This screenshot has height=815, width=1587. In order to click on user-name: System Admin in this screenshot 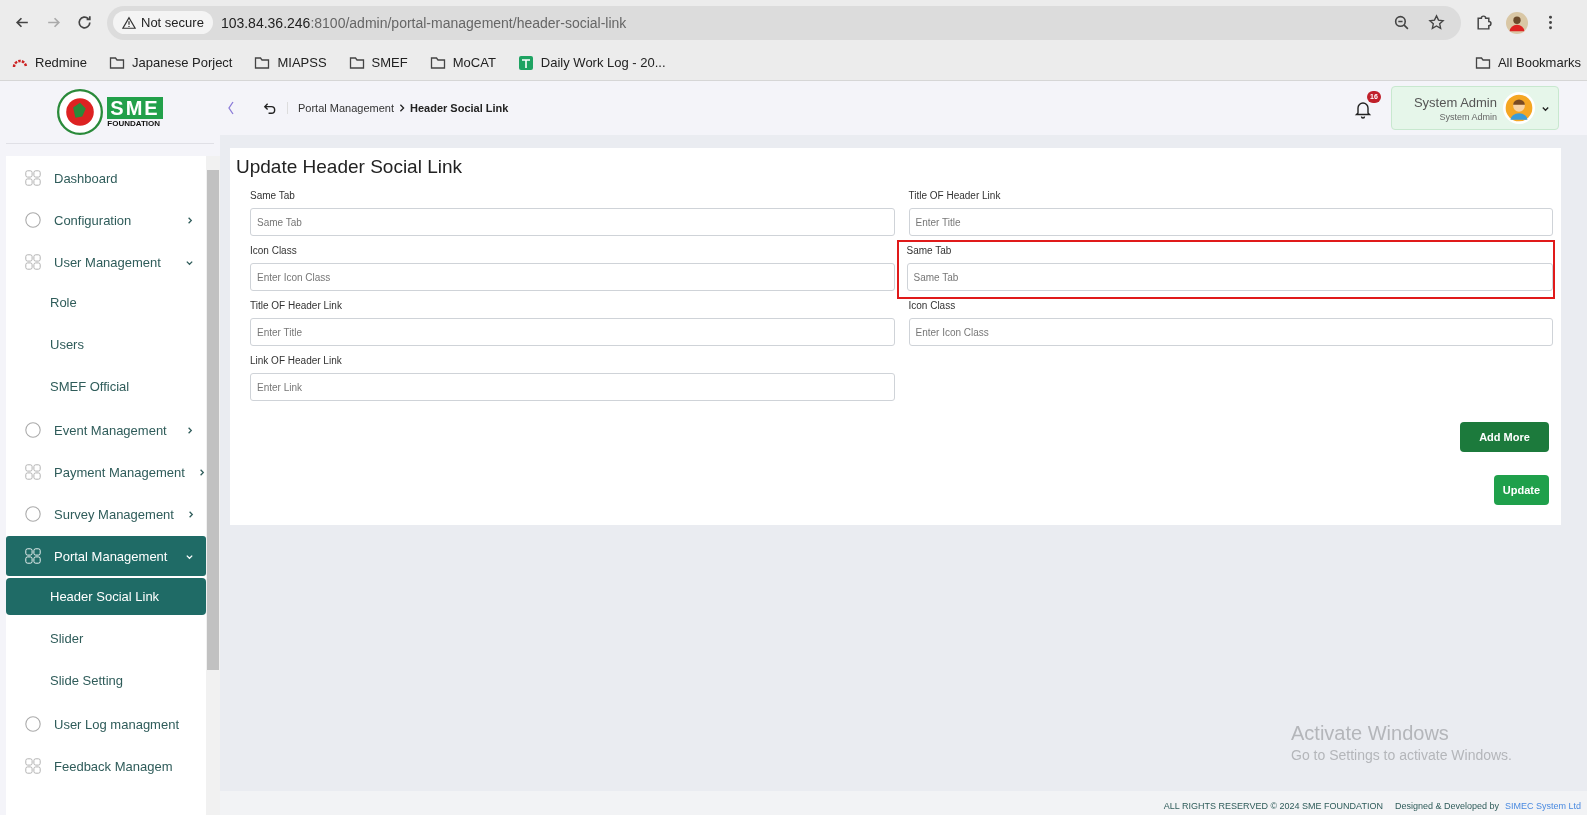, I will do `click(1455, 102)`.